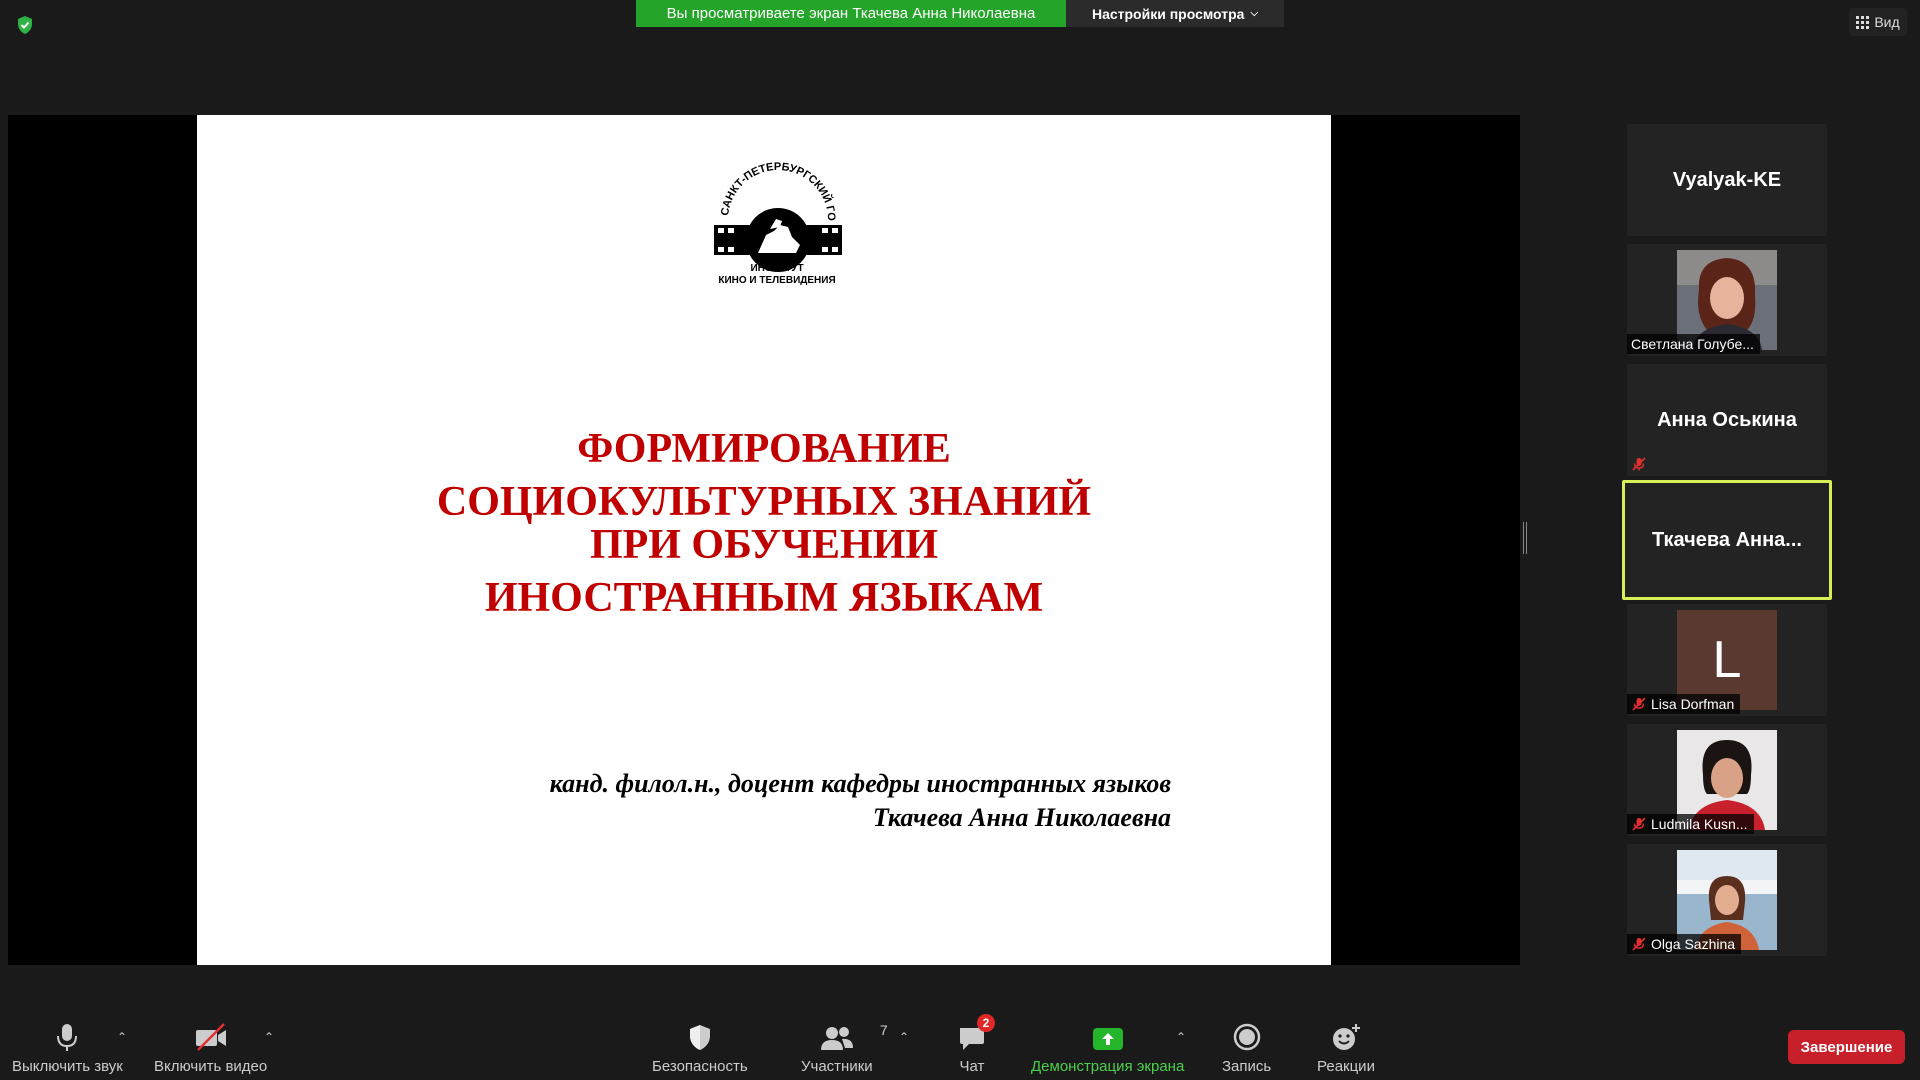 The image size is (1920, 1080). Describe the element at coordinates (764, 545) in the screenshot. I see `slide-title-line-3: ПРИ ОБУЧЕНИИ` at that location.